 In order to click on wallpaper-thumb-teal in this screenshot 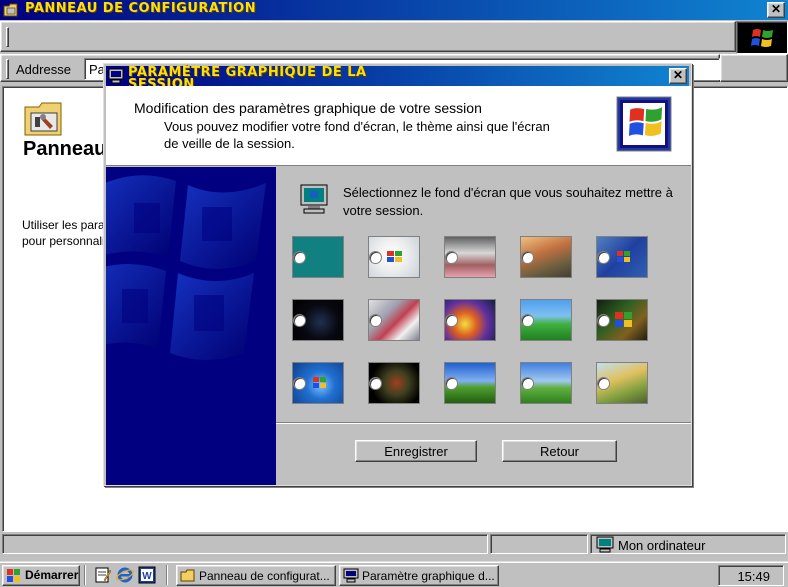, I will do `click(318, 257)`.